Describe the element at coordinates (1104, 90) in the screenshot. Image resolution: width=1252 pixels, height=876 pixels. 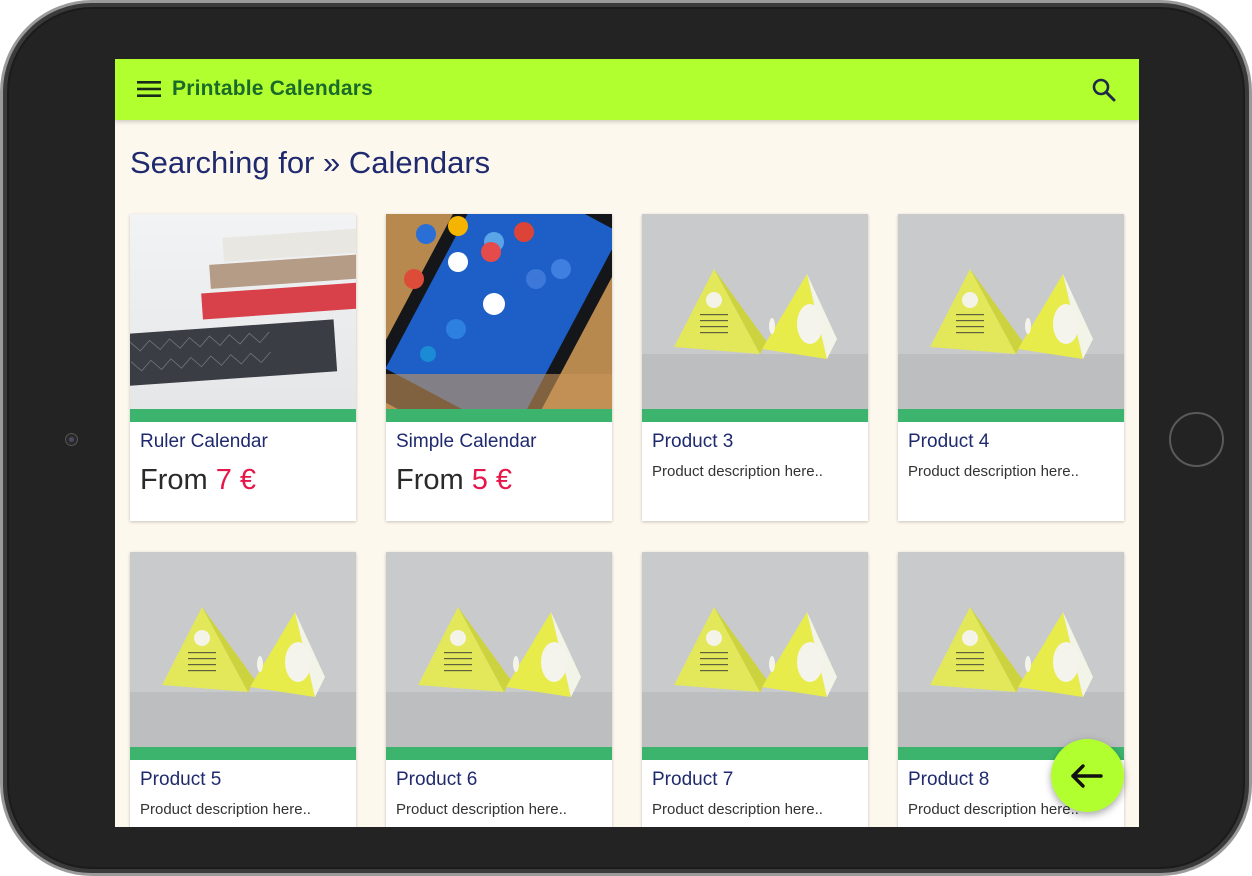
I see `search-icon` at that location.